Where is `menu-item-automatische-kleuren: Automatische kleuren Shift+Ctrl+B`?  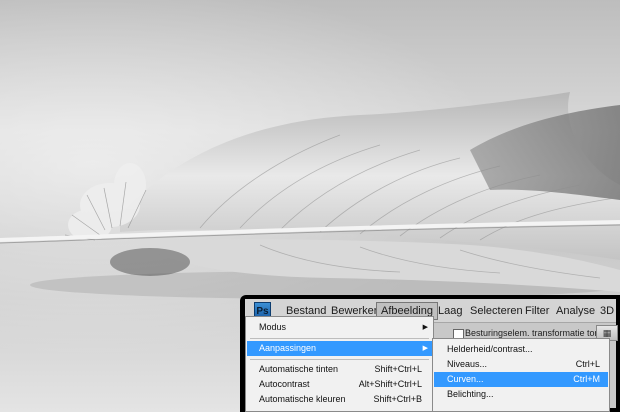 menu-item-automatische-kleuren: Automatische kleuren Shift+Ctrl+B is located at coordinates (339, 399).